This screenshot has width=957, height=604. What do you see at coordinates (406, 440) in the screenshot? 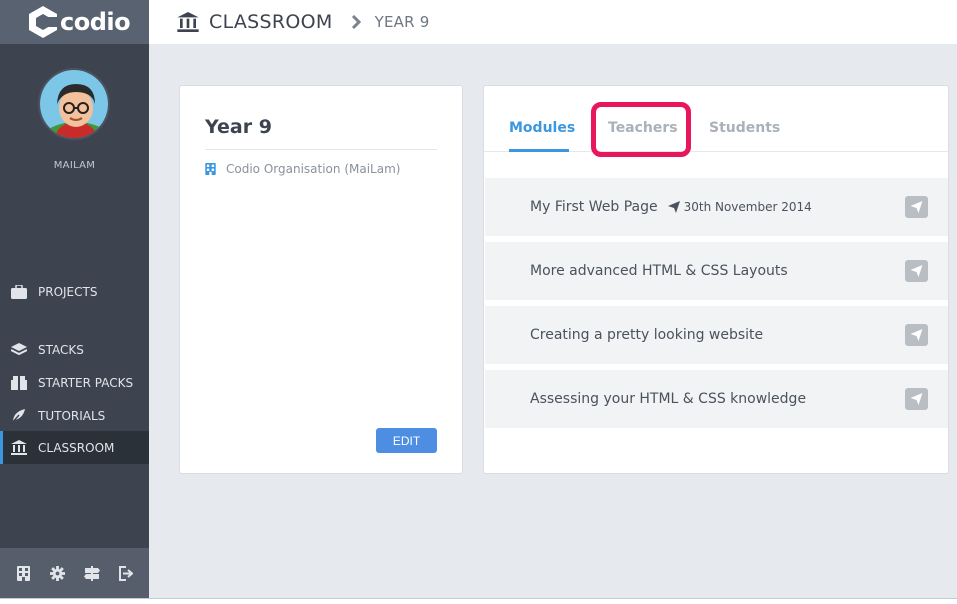
I see `edit-button: EDIT` at bounding box center [406, 440].